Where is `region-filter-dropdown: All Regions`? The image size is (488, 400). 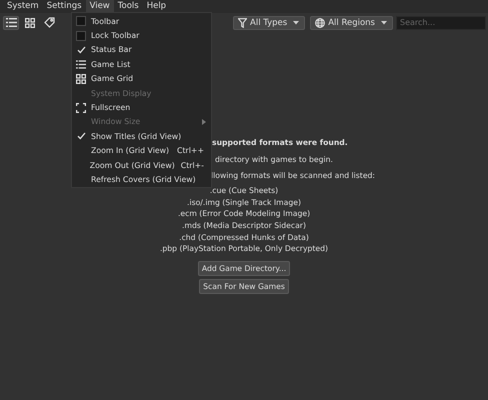
region-filter-dropdown: All Regions is located at coordinates (351, 23).